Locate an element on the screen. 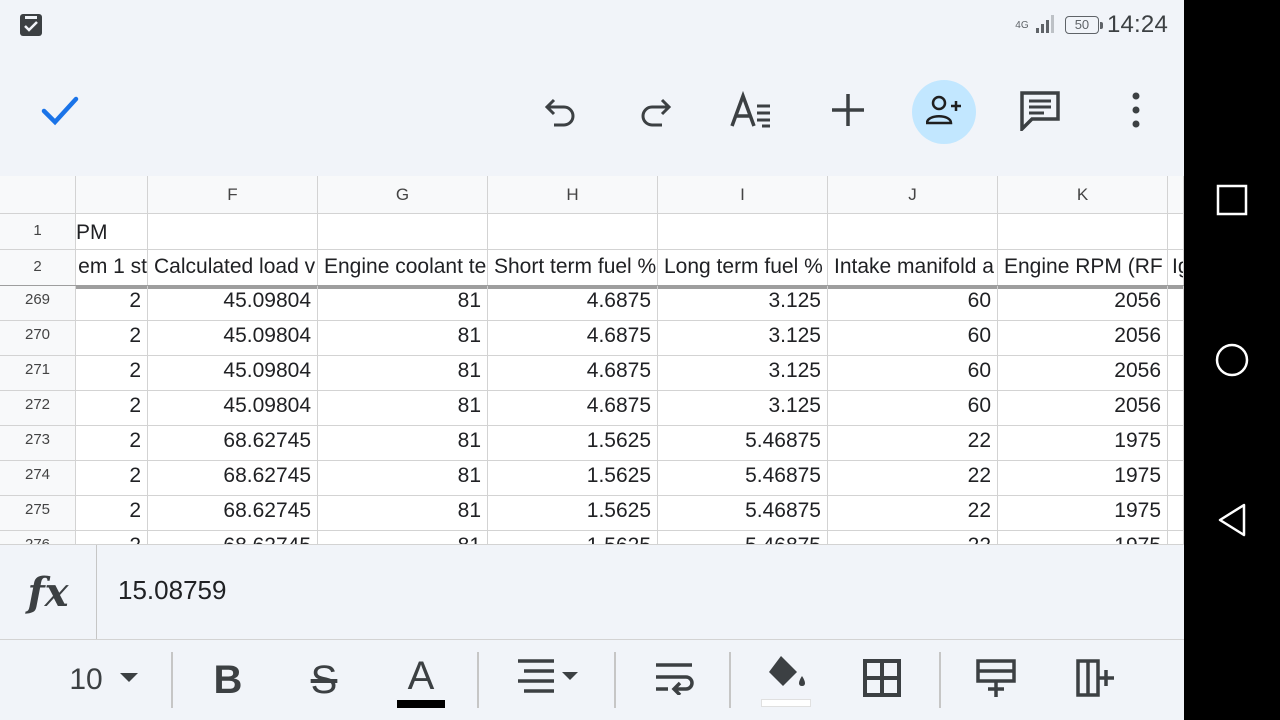 The height and width of the screenshot is (720, 1280). cell: Long term fuel % is located at coordinates (743, 268).